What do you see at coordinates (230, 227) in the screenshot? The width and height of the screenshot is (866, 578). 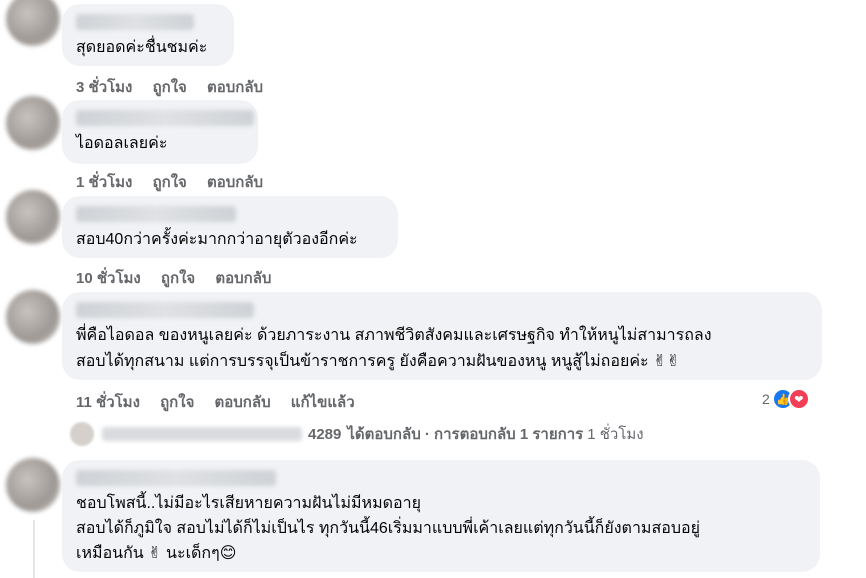 I see `comment-bubble: สอบ40กว่าครั้งค่ะมากกว่าอายุตัวองอีกค่ะ` at bounding box center [230, 227].